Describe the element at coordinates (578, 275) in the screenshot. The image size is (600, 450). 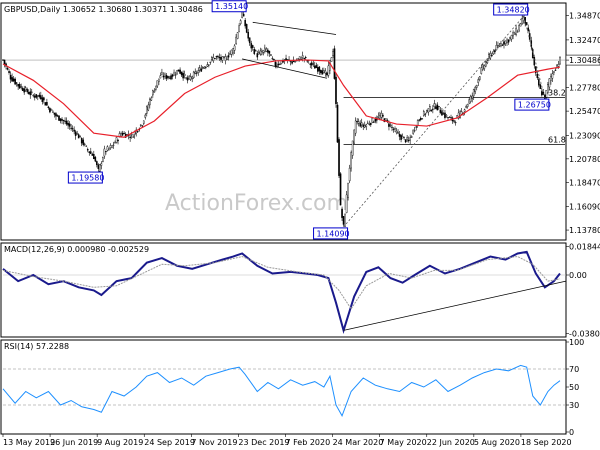
I see `macd-y-tick-label: 0.00` at that location.